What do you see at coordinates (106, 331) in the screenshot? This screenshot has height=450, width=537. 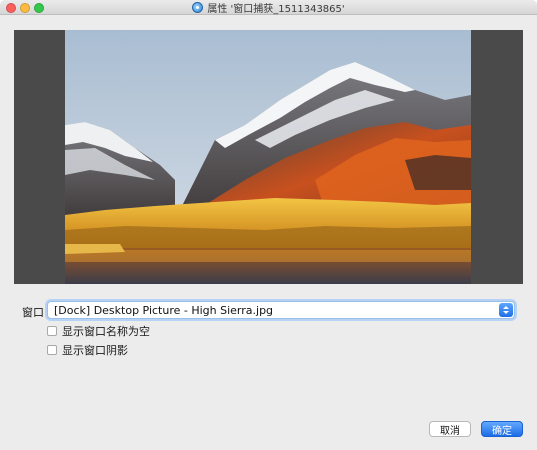 I see `show-empty-names-label: 显示窗口名称为空` at bounding box center [106, 331].